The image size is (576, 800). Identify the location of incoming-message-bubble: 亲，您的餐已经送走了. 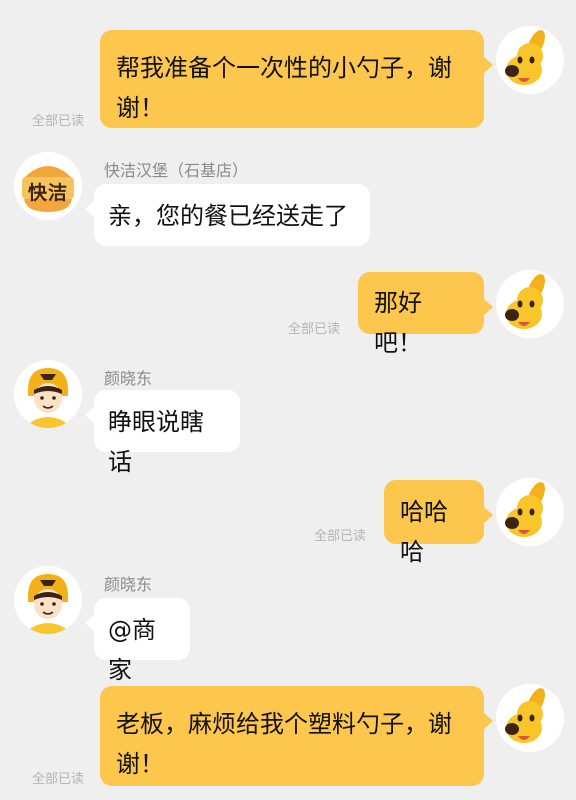
(227, 215).